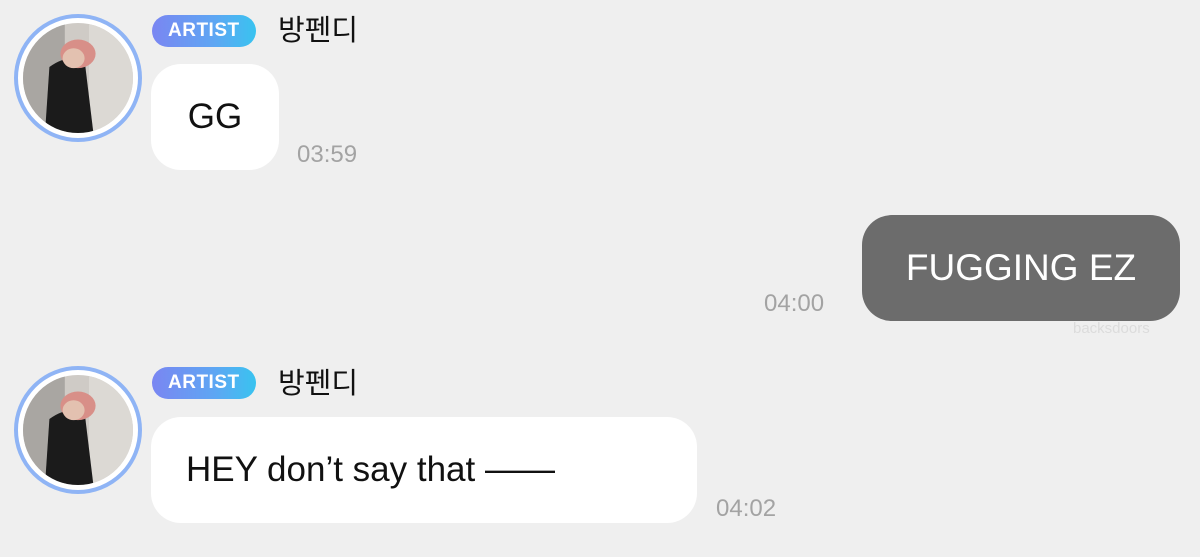  What do you see at coordinates (215, 117) in the screenshot?
I see `message-bubble: GG` at bounding box center [215, 117].